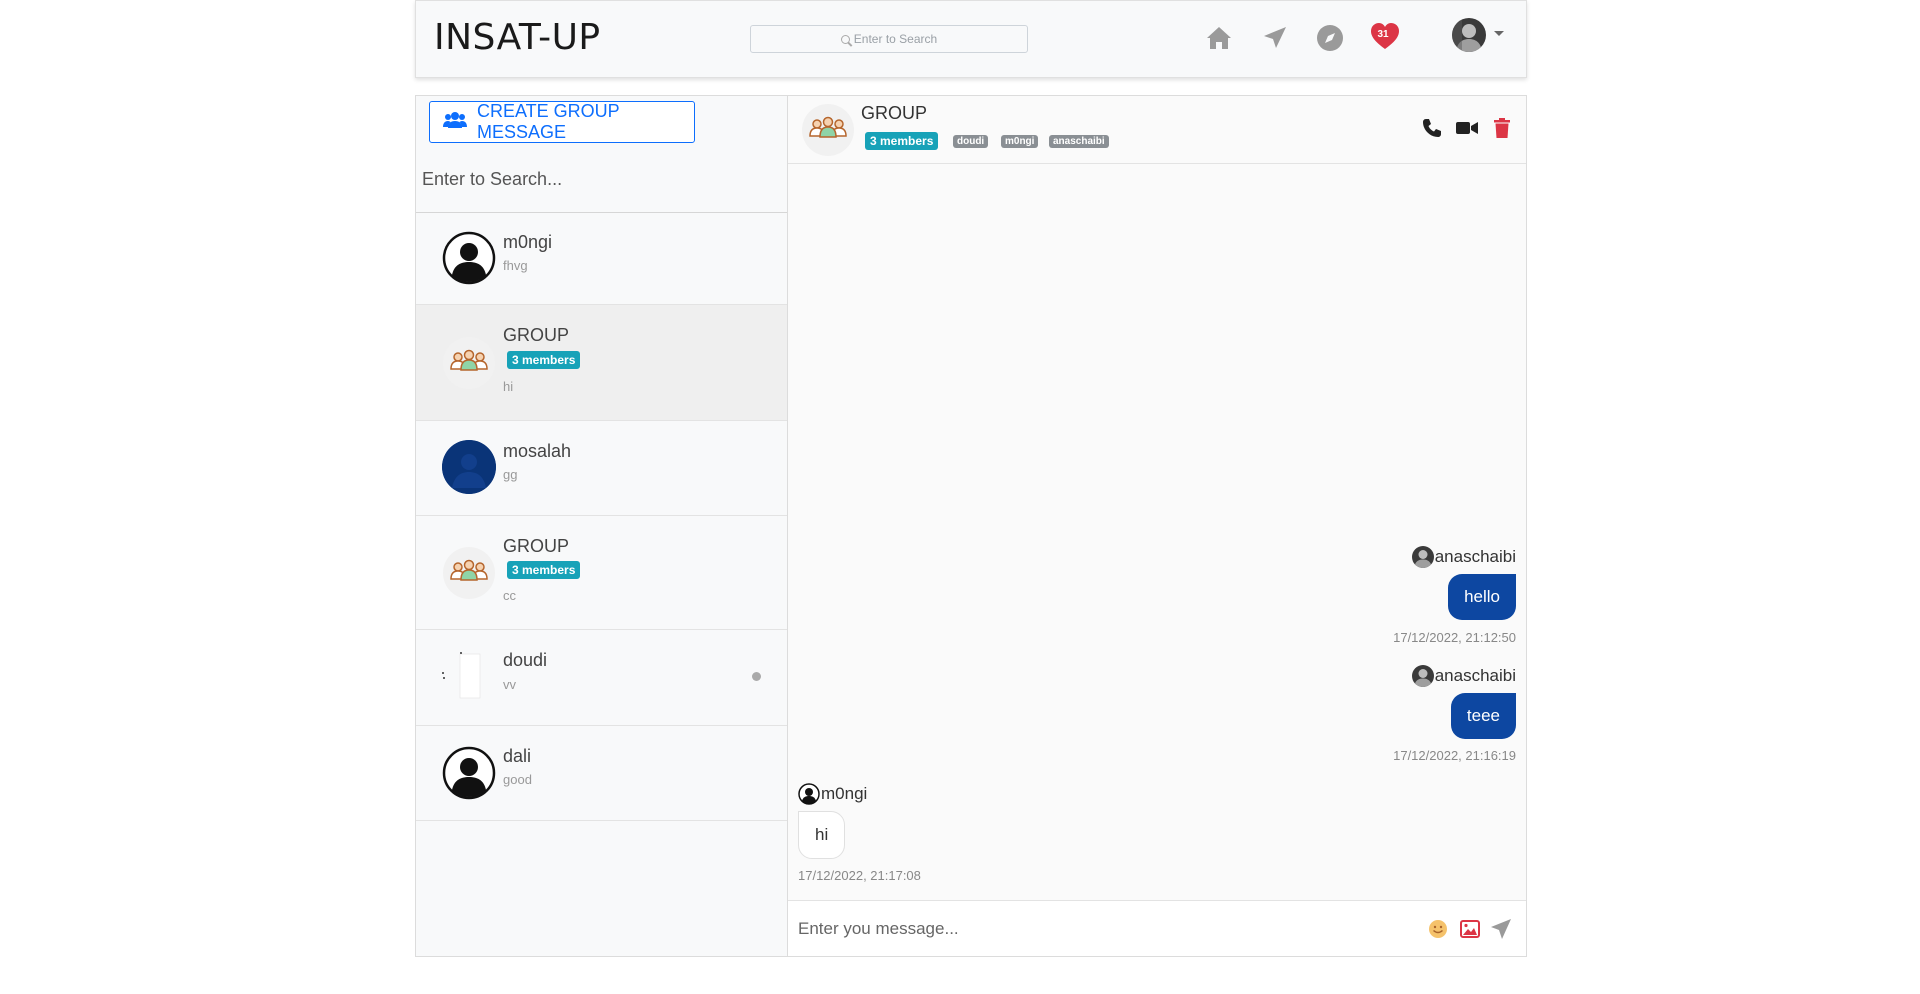 Image resolution: width=1920 pixels, height=994 pixels. I want to click on conversation-last-message: fhvg, so click(515, 265).